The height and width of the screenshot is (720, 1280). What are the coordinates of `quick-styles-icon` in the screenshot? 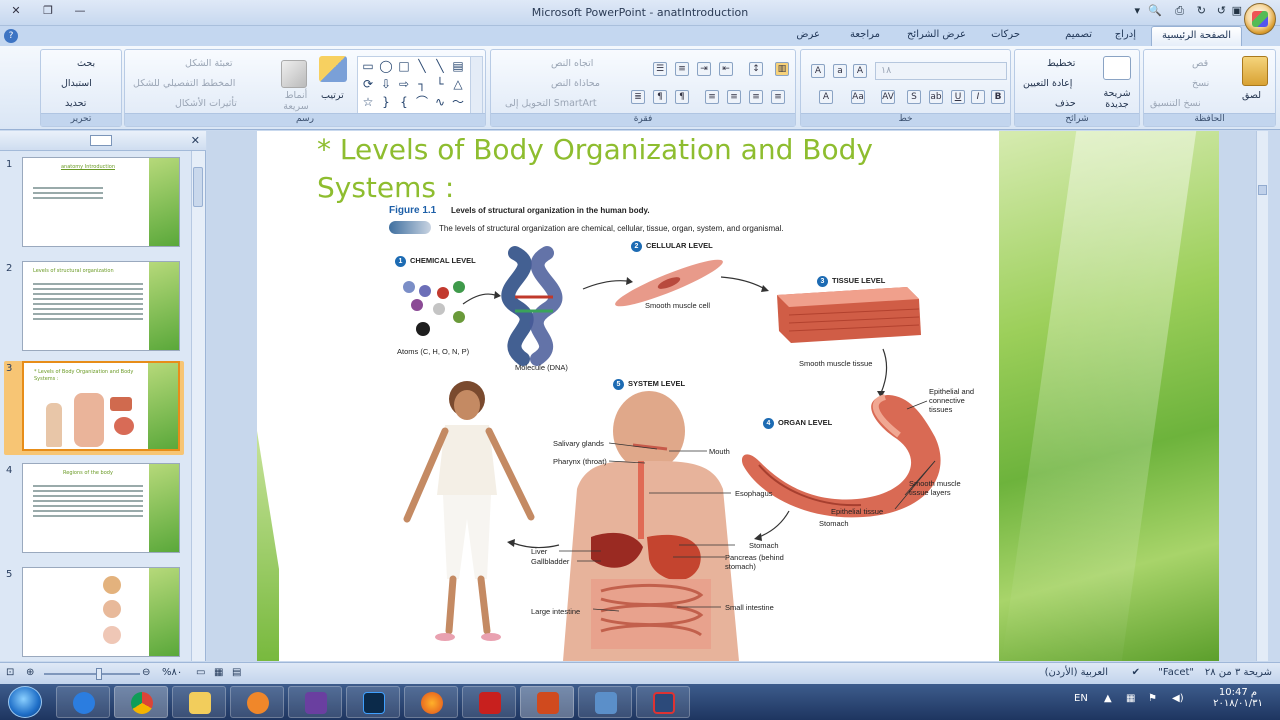 It's located at (294, 74).